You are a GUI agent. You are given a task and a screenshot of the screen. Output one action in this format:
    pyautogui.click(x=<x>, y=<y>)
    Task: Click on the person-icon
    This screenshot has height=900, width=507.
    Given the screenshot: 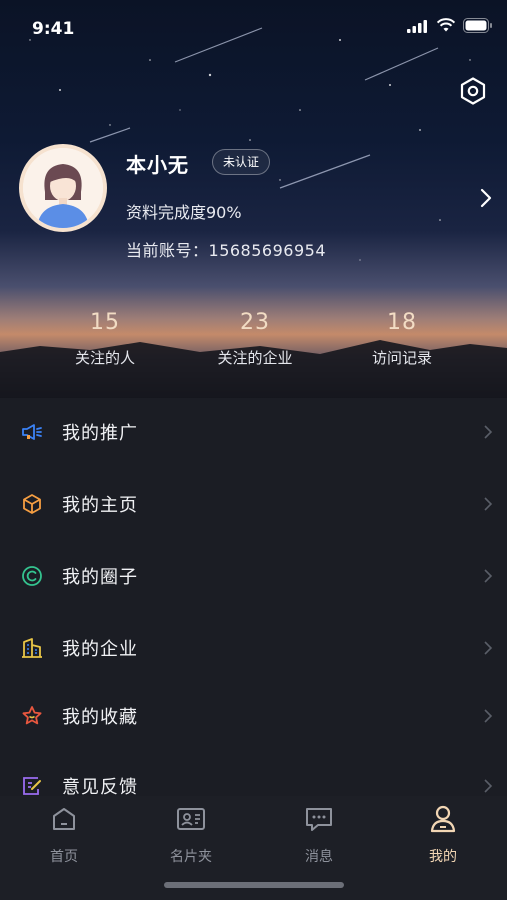 What is the action you would take?
    pyautogui.click(x=443, y=819)
    